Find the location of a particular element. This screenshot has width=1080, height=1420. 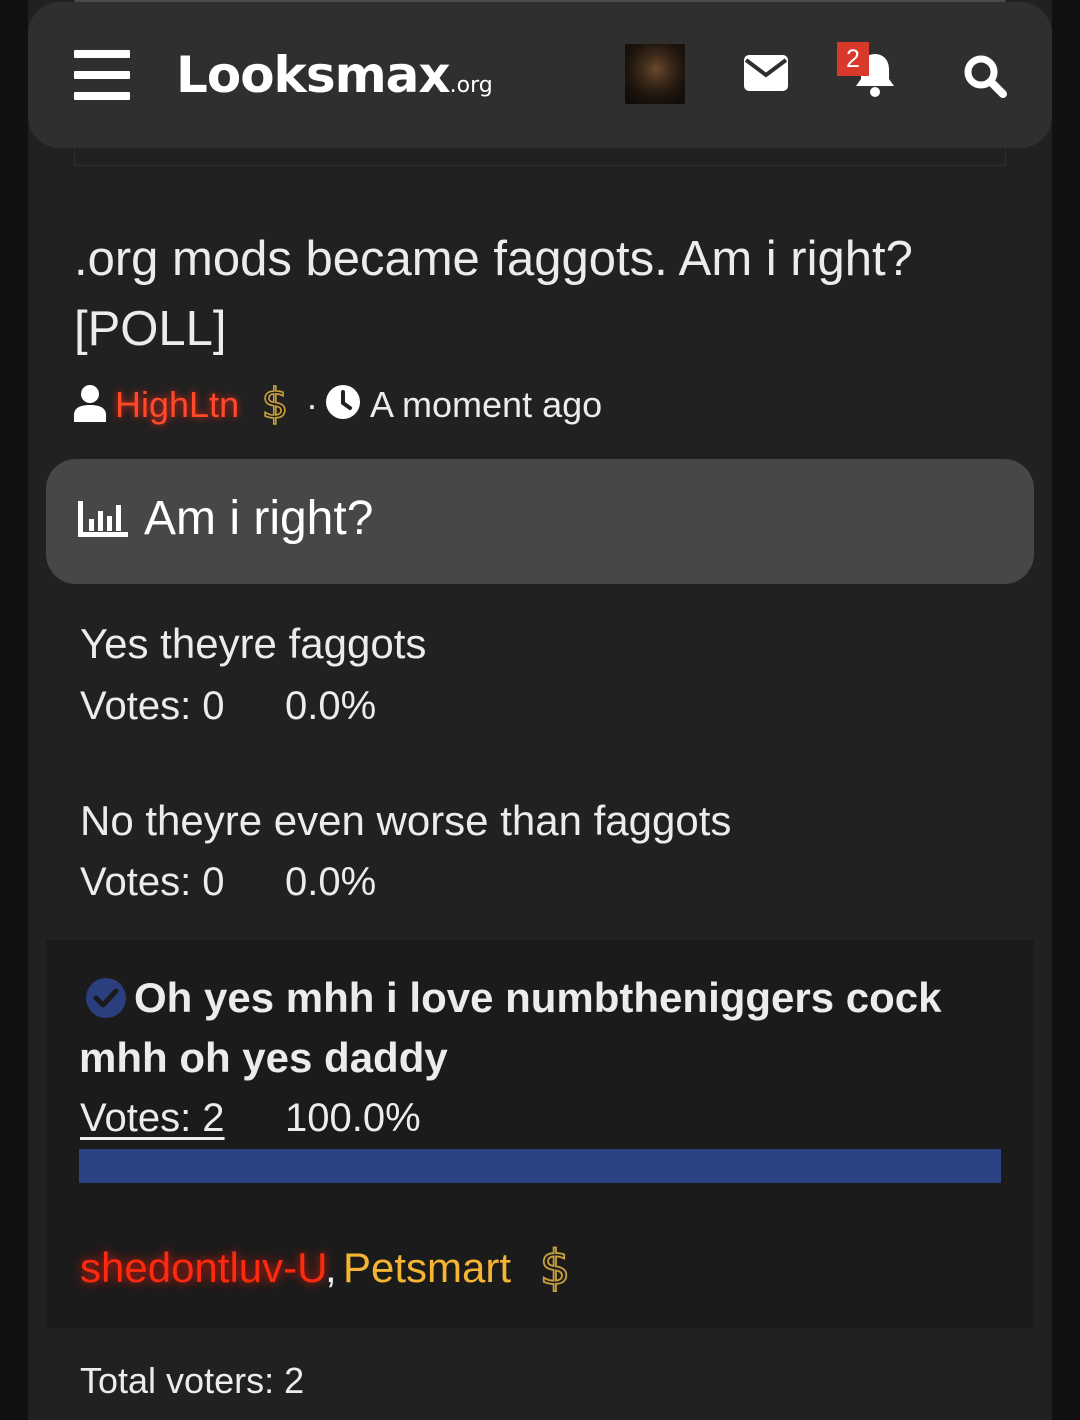

logo-suffix: .org is located at coordinates (471, 85).